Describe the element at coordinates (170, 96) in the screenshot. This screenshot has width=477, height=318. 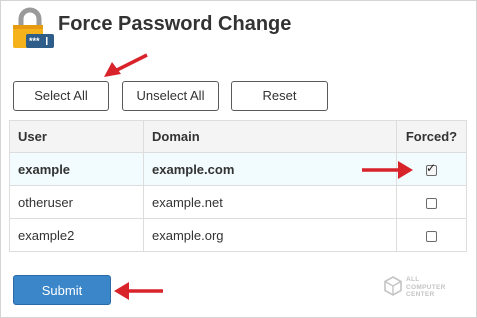
I see `unselect-all-button: Unselect All` at that location.